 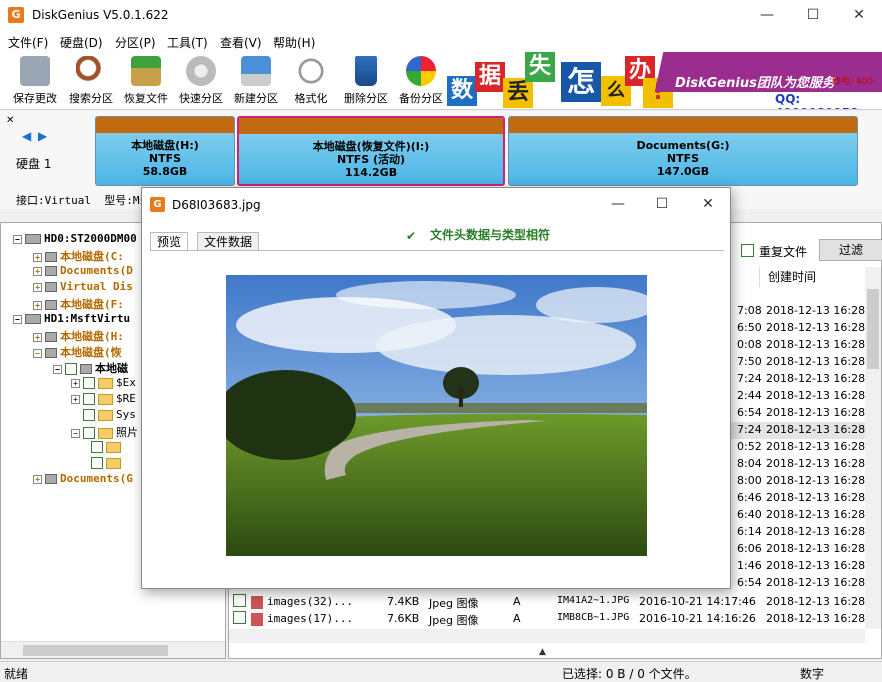 What do you see at coordinates (35, 82) in the screenshot?
I see `save-changes-button: 保存更改` at bounding box center [35, 82].